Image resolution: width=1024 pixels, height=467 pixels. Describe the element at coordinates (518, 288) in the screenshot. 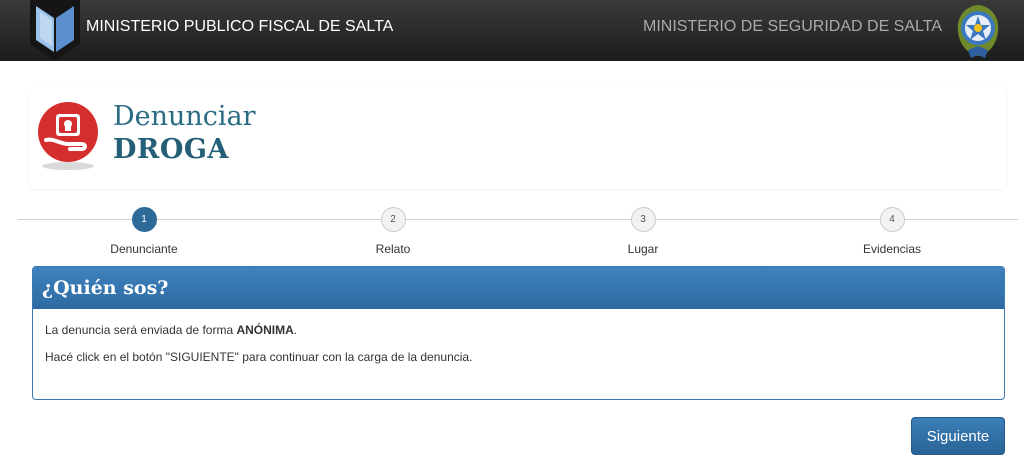

I see `panel-heading: ¿Quién sos?` at that location.